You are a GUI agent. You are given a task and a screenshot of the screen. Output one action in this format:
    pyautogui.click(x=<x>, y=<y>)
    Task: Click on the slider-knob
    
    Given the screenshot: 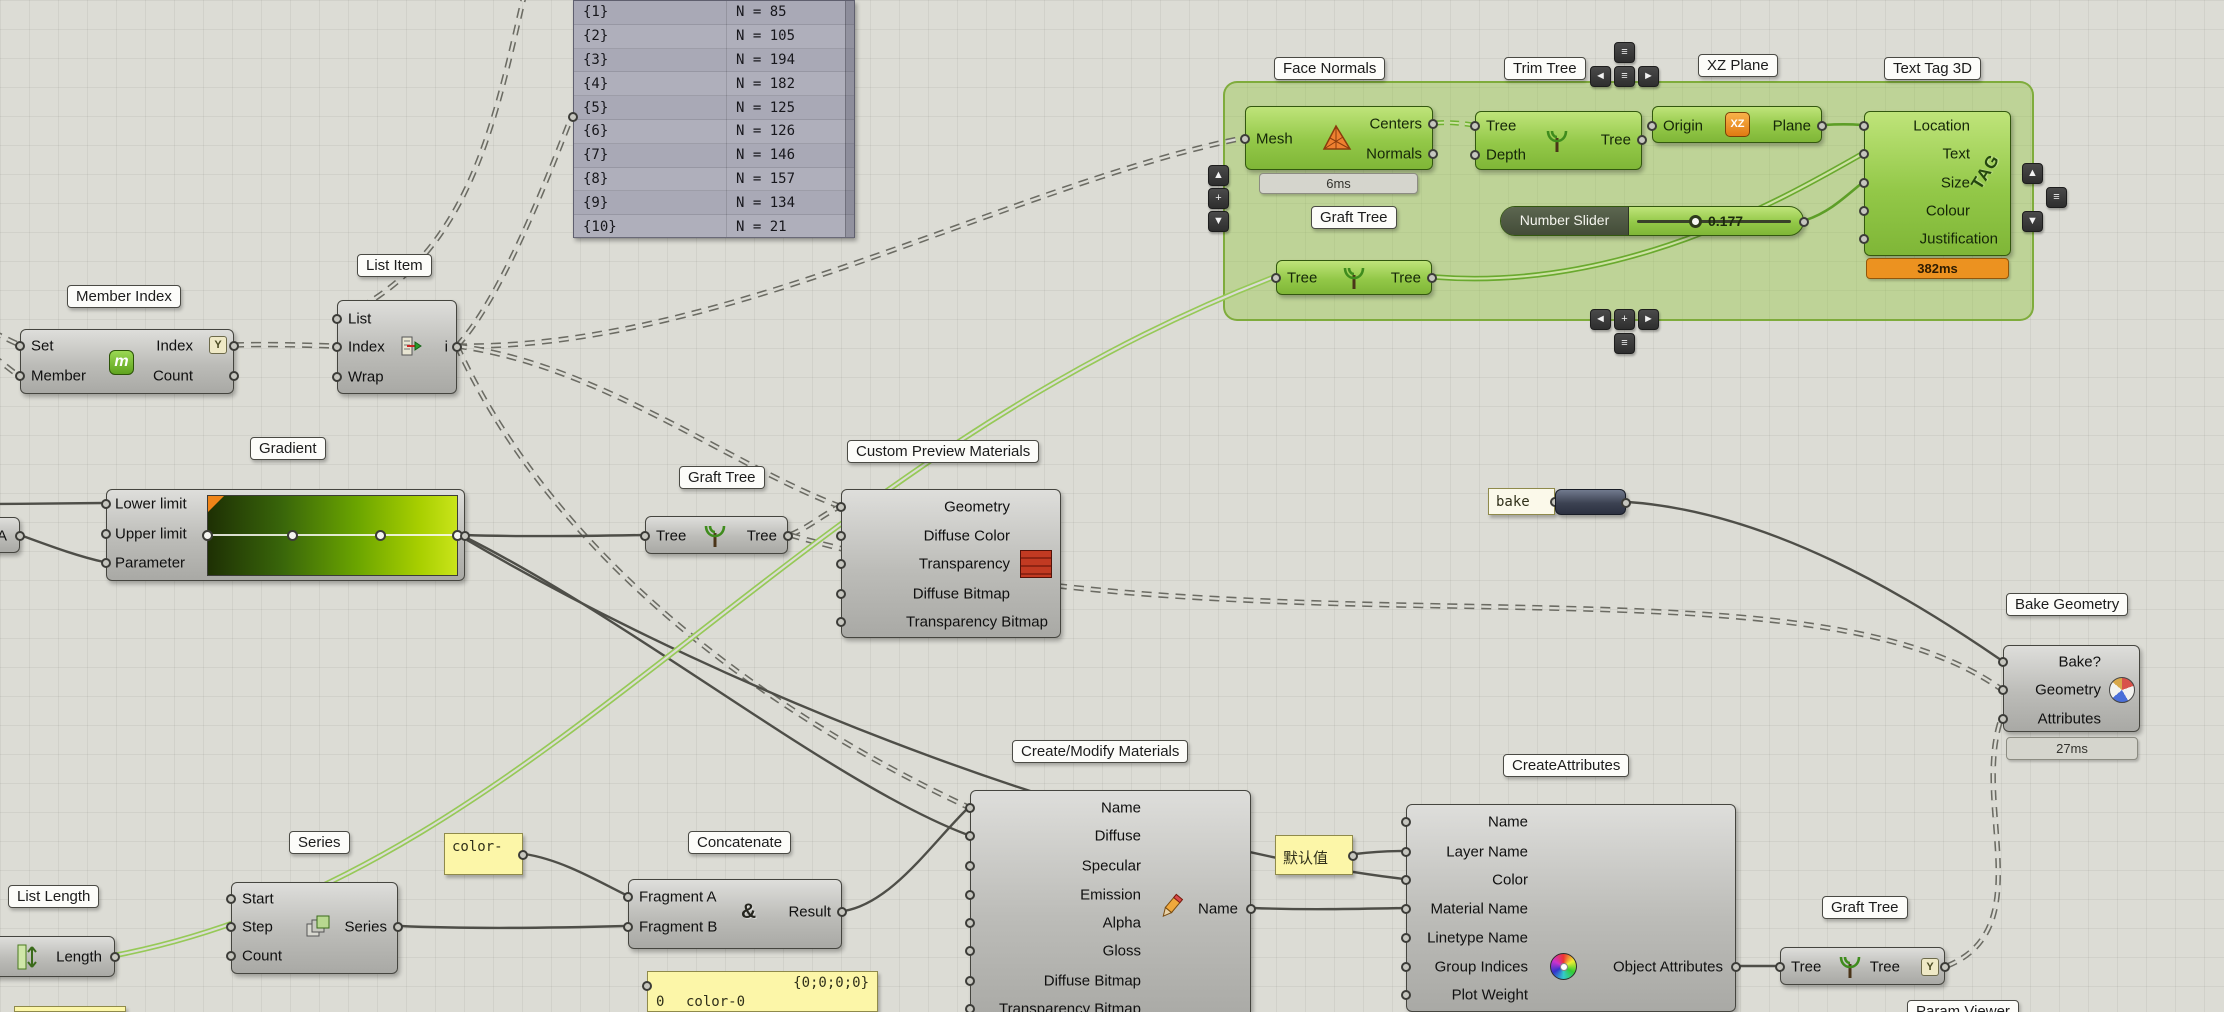 What is the action you would take?
    pyautogui.click(x=1695, y=221)
    